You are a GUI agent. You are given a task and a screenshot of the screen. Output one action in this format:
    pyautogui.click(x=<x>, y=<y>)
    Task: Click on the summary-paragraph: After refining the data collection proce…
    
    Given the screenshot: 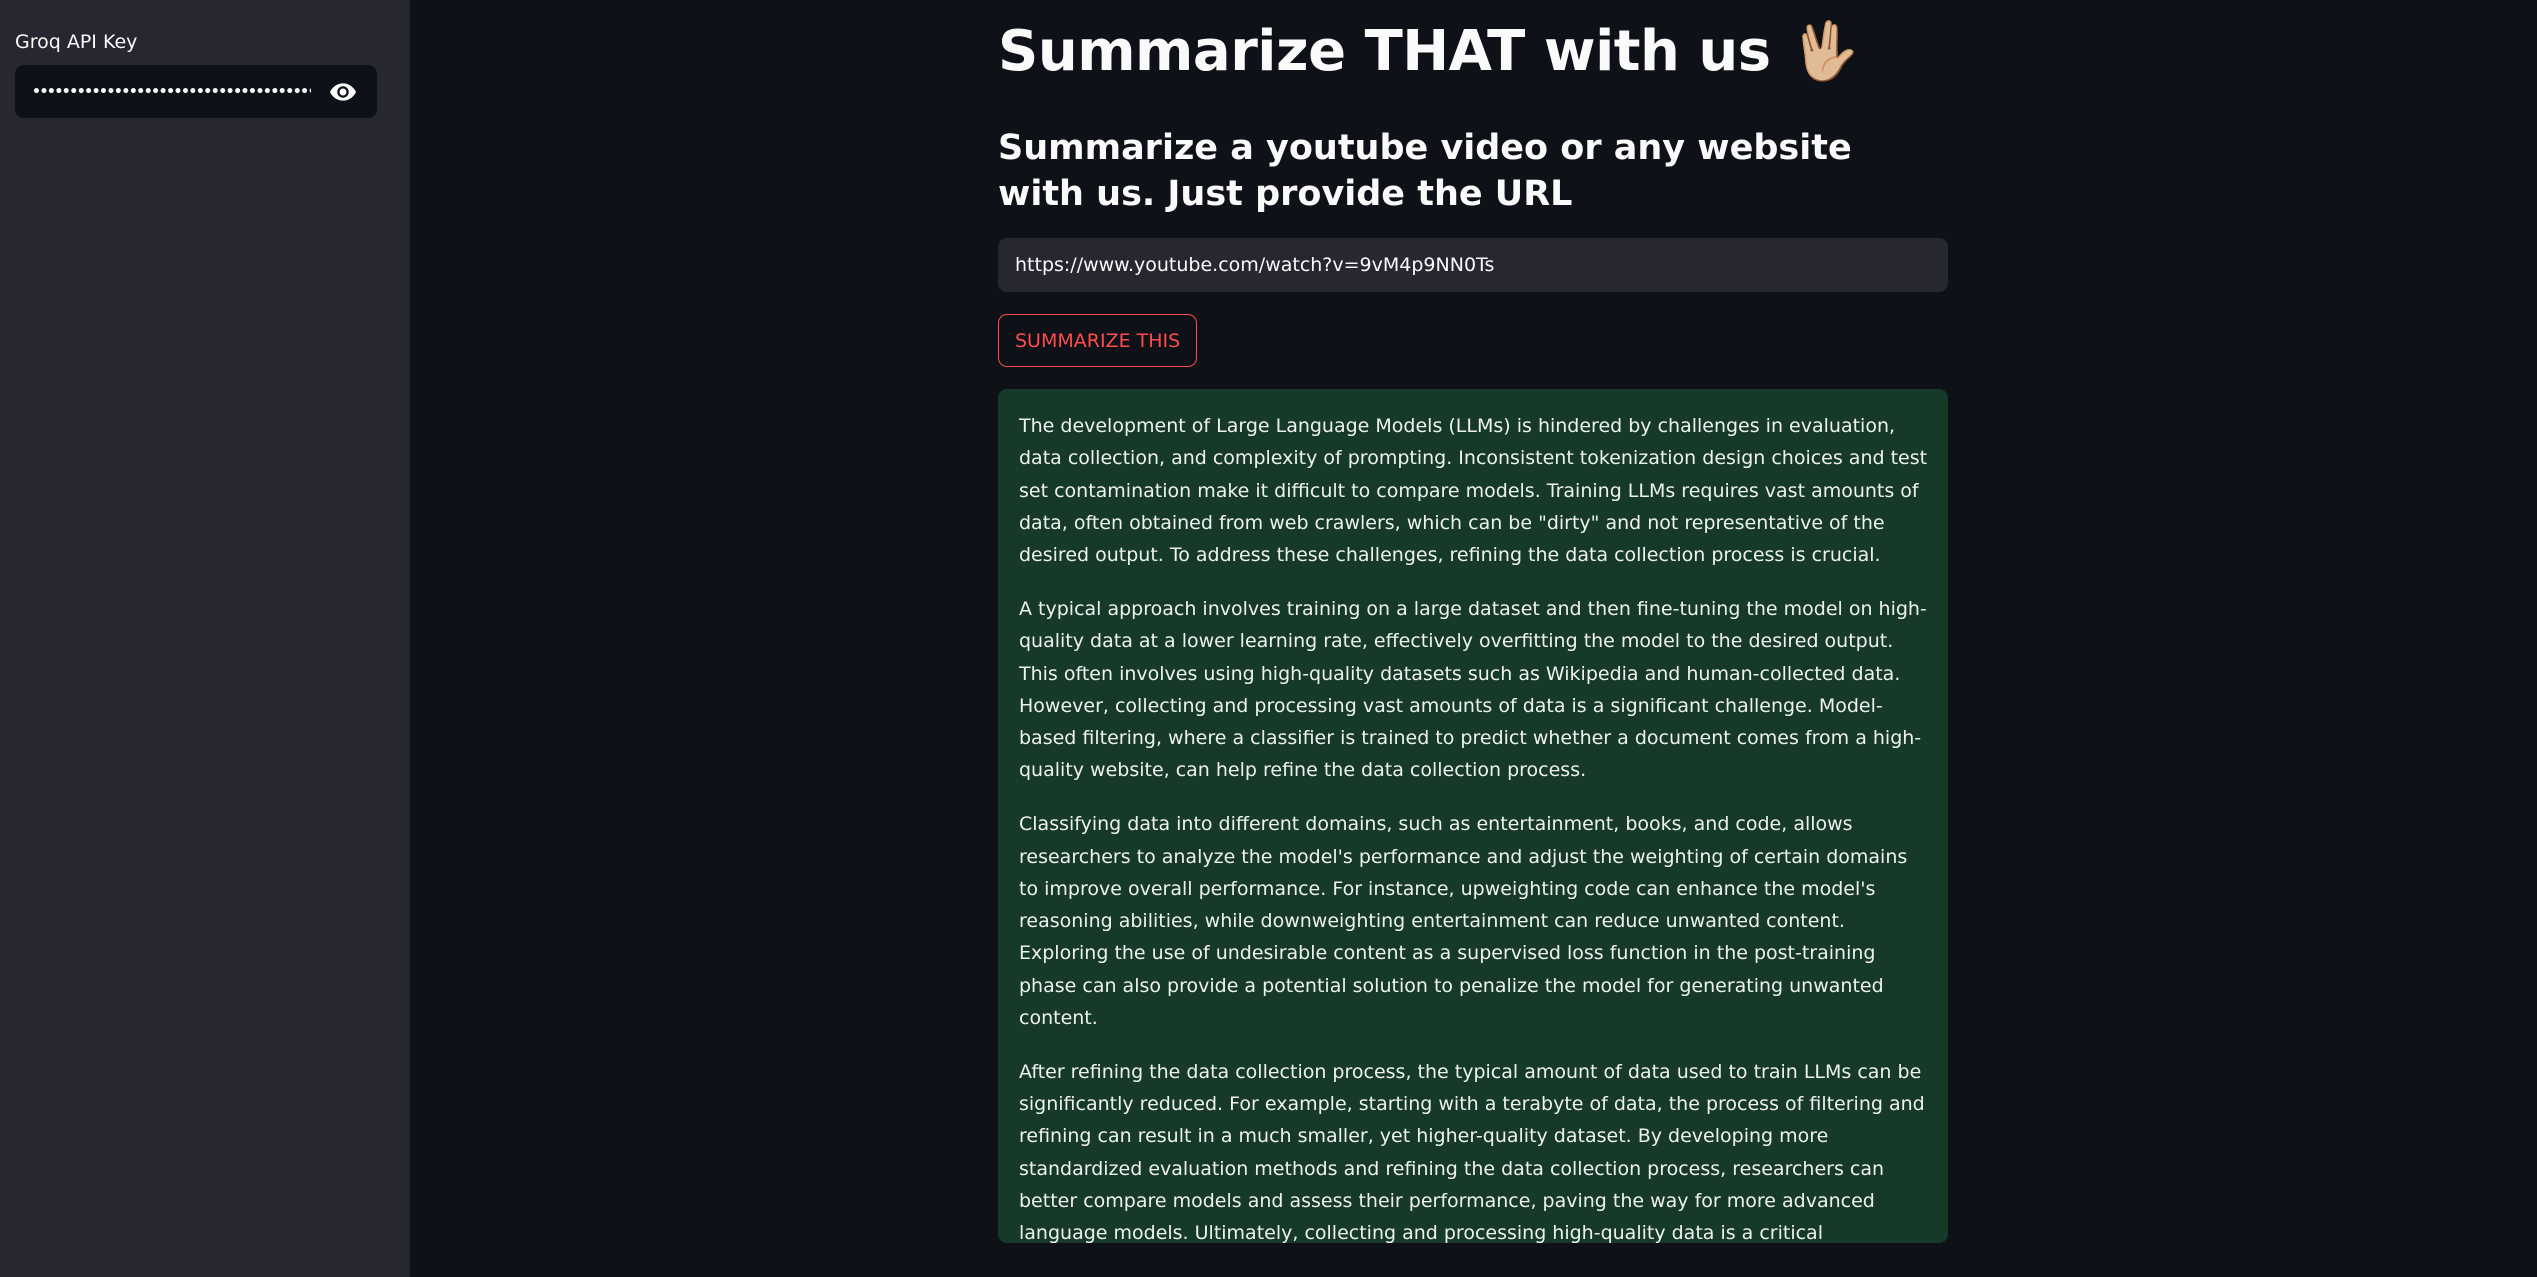 What is the action you would take?
    pyautogui.click(x=1472, y=1151)
    